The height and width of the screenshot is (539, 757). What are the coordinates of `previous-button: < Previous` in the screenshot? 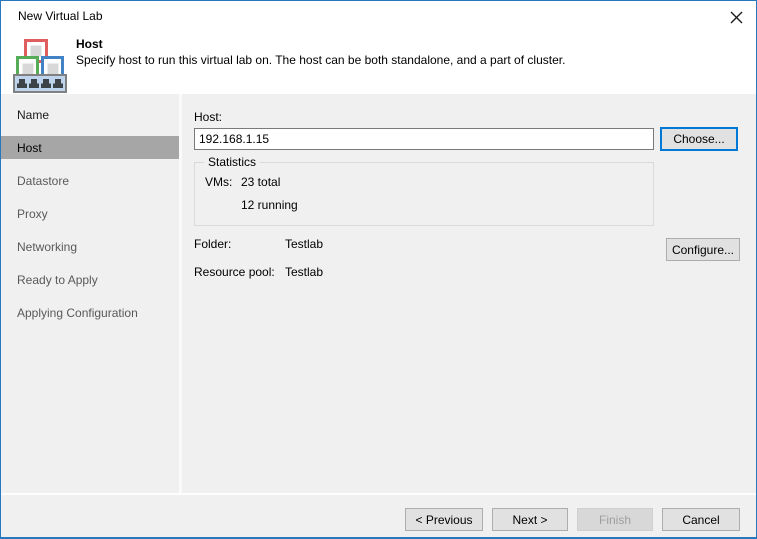 It's located at (444, 519).